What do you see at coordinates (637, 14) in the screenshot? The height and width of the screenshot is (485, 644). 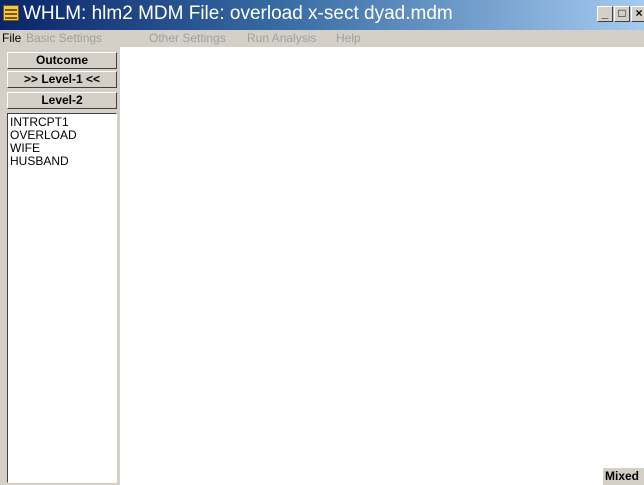 I see `close-button: ×` at bounding box center [637, 14].